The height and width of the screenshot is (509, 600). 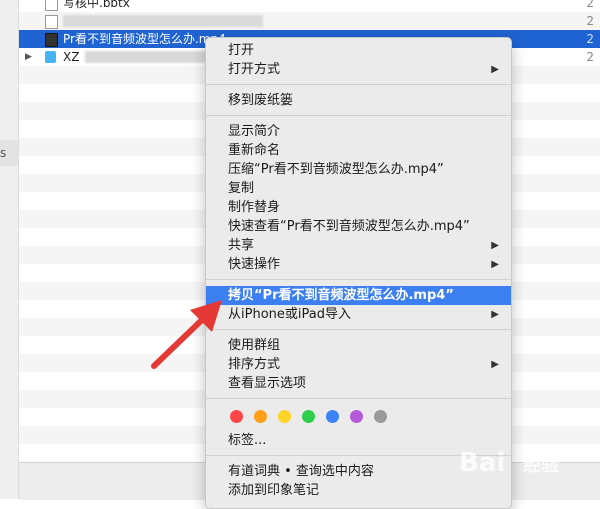 I want to click on document-icon, so click(x=51, y=5).